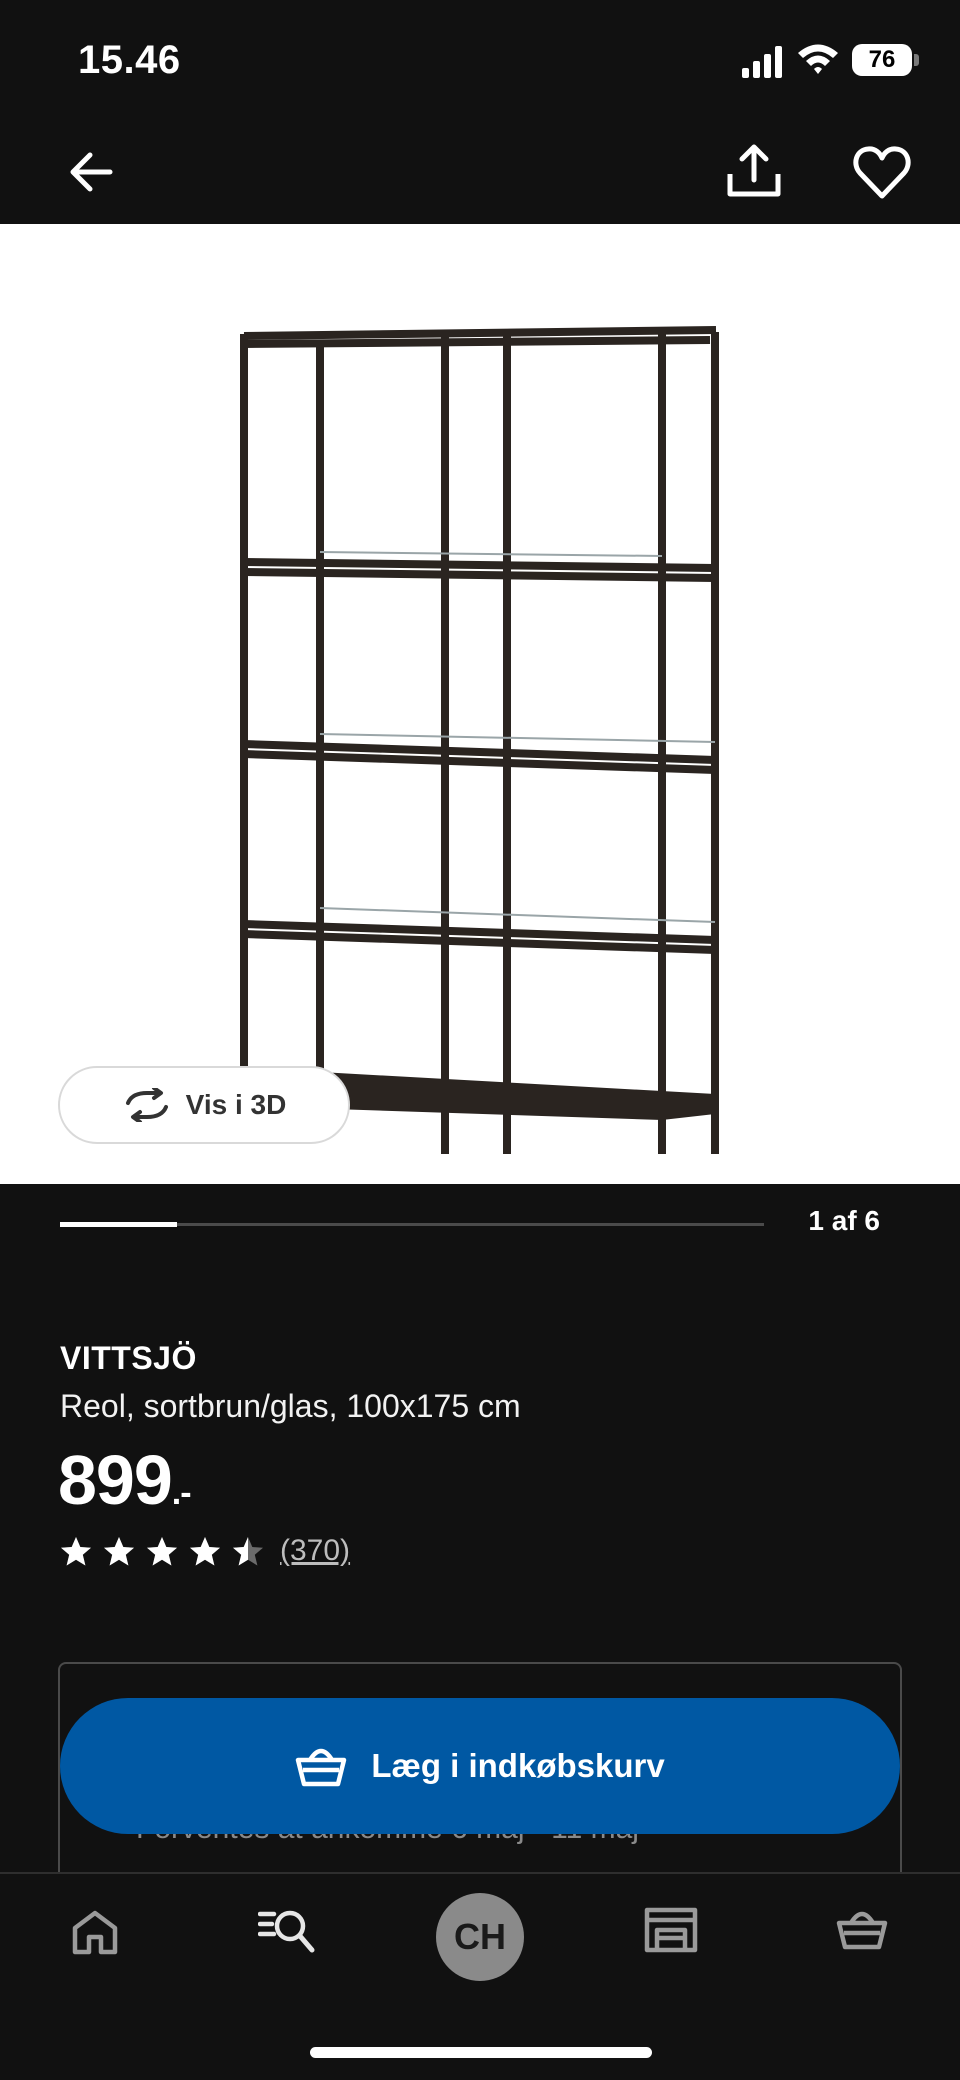 The image size is (960, 2080). I want to click on home-indicator, so click(481, 2052).